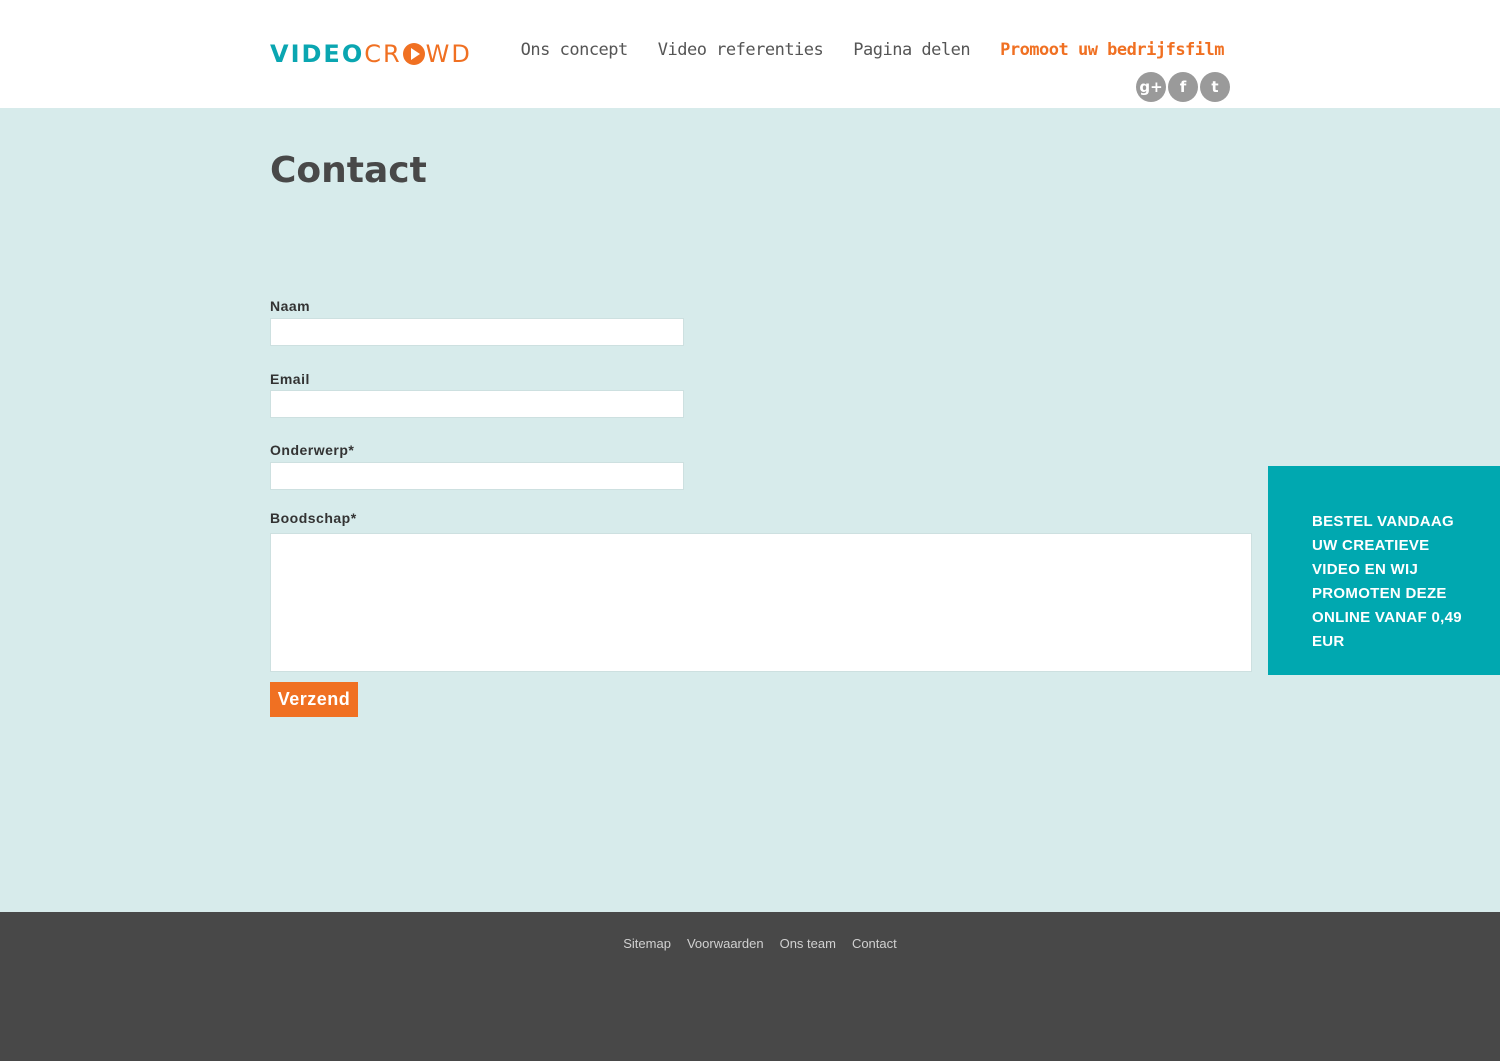  What do you see at coordinates (290, 379) in the screenshot?
I see `email-label: Email` at bounding box center [290, 379].